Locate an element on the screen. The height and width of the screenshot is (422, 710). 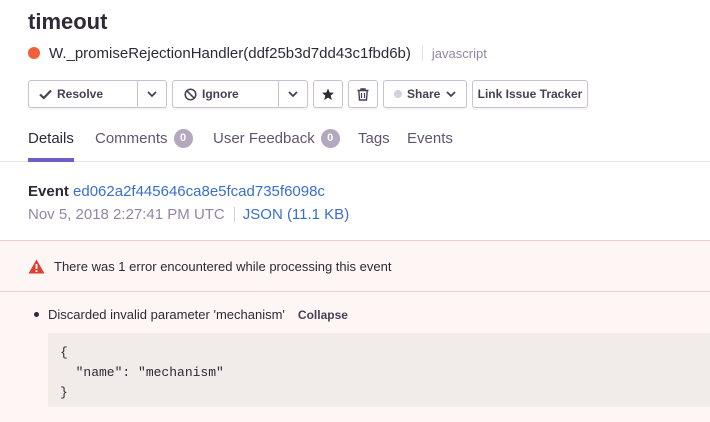
tab-label: Comments is located at coordinates (131, 138).